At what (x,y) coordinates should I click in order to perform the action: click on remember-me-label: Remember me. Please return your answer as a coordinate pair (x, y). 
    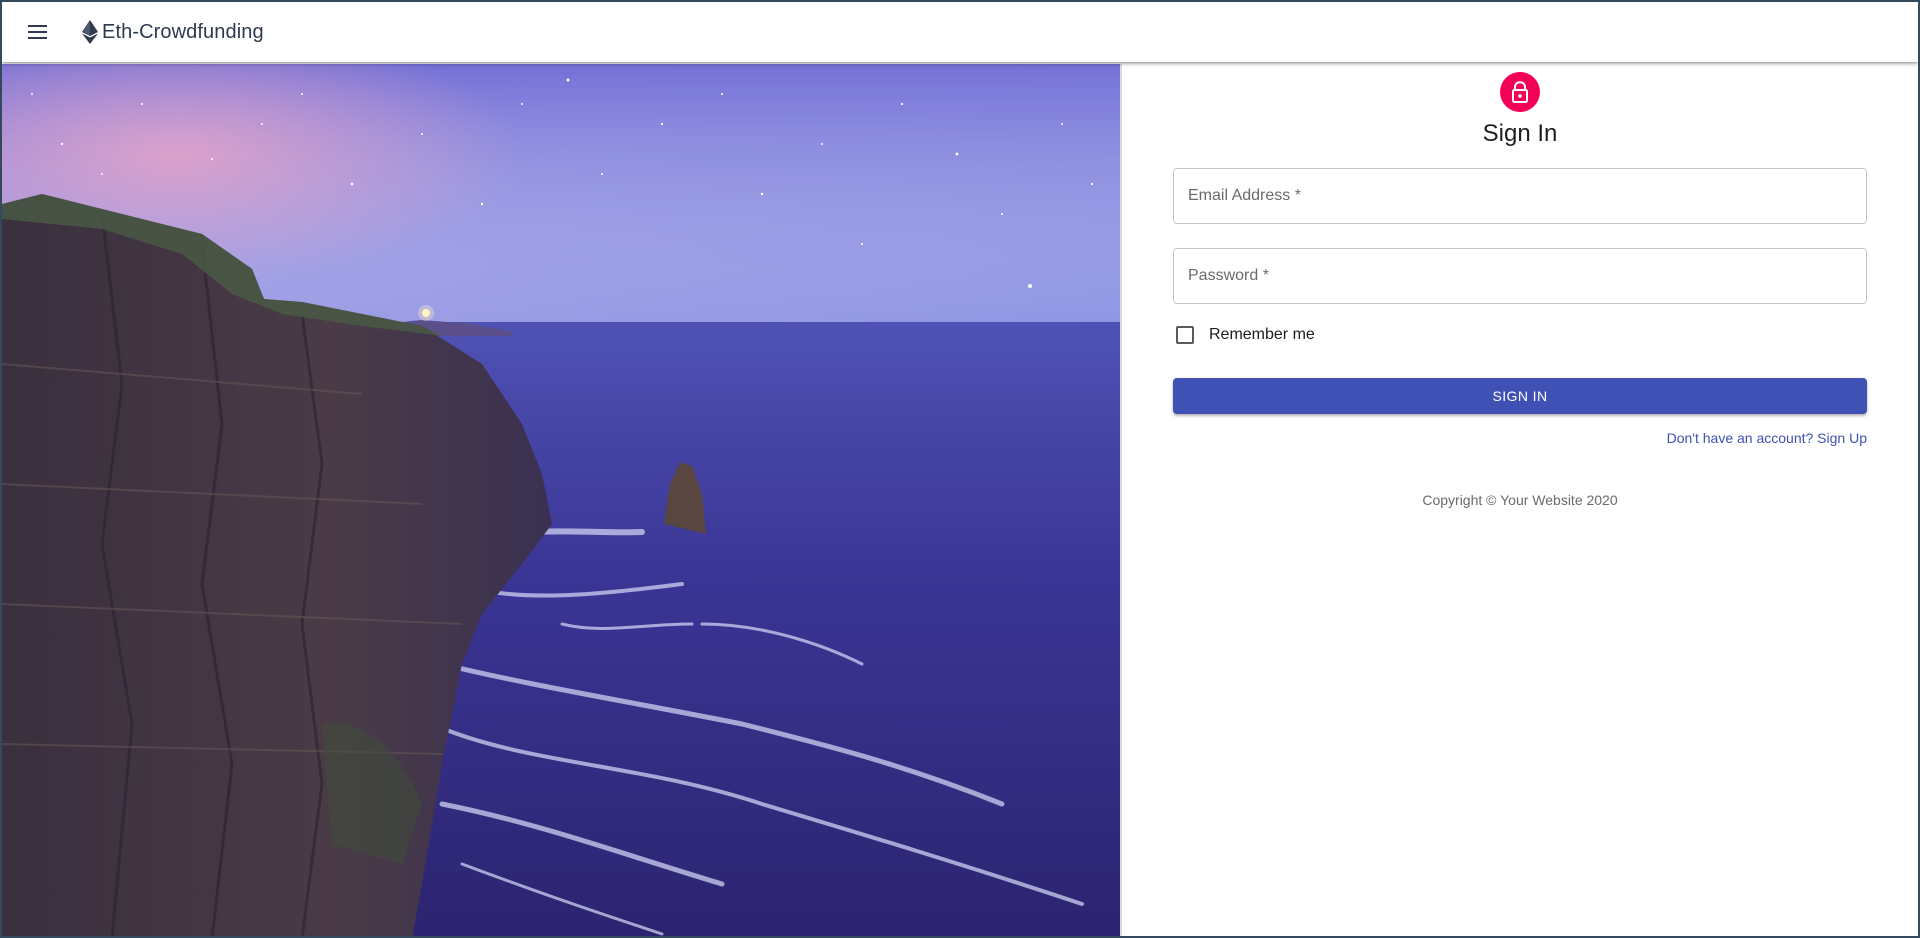
    Looking at the image, I should click on (1262, 334).